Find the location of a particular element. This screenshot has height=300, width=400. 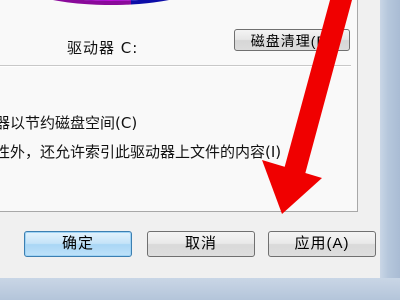

window-frame-right is located at coordinates (390, 150).